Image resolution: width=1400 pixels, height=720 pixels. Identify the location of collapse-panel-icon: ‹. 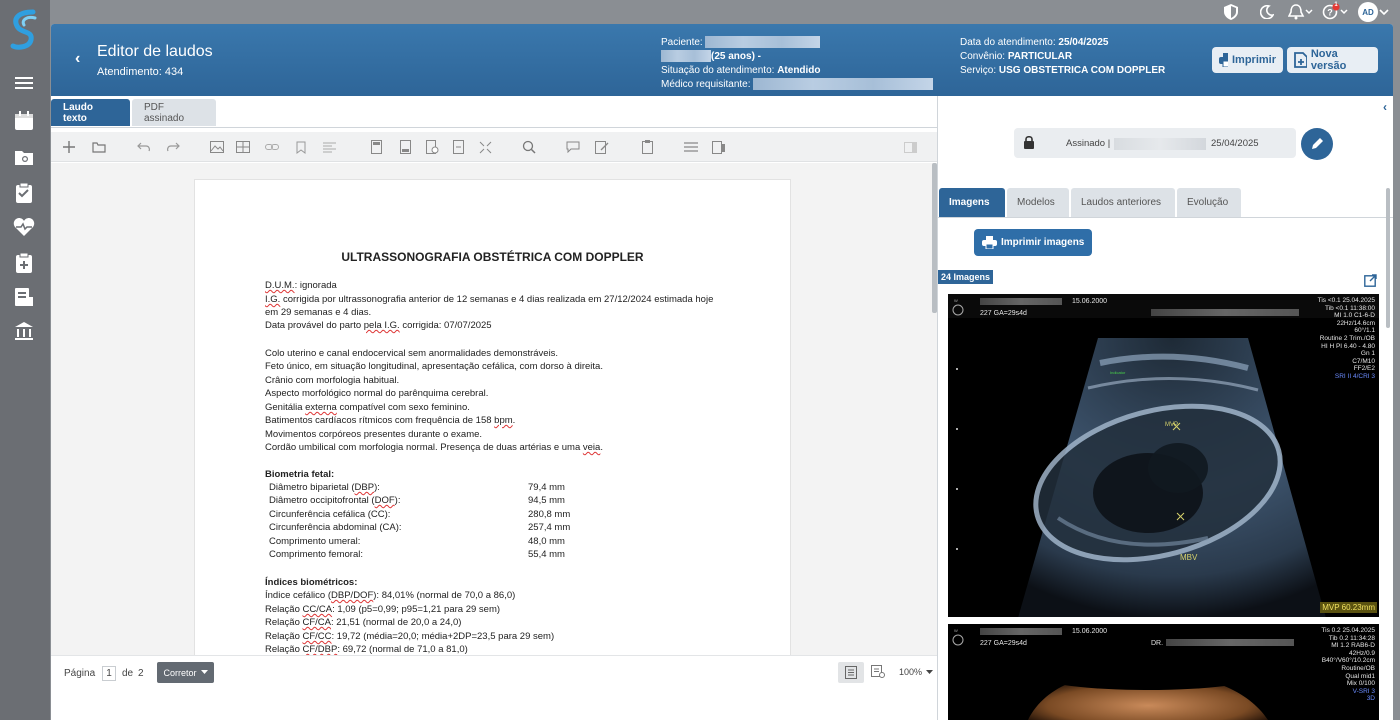
(1385, 107).